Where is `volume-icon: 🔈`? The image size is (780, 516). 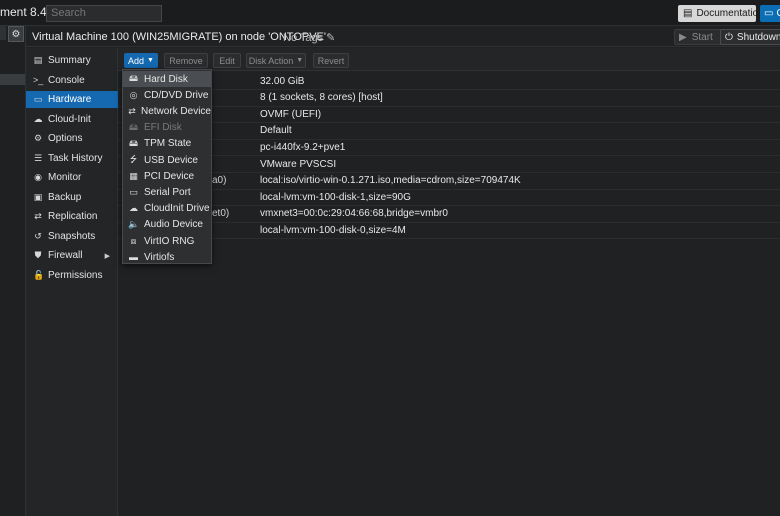 volume-icon: 🔈 is located at coordinates (134, 224).